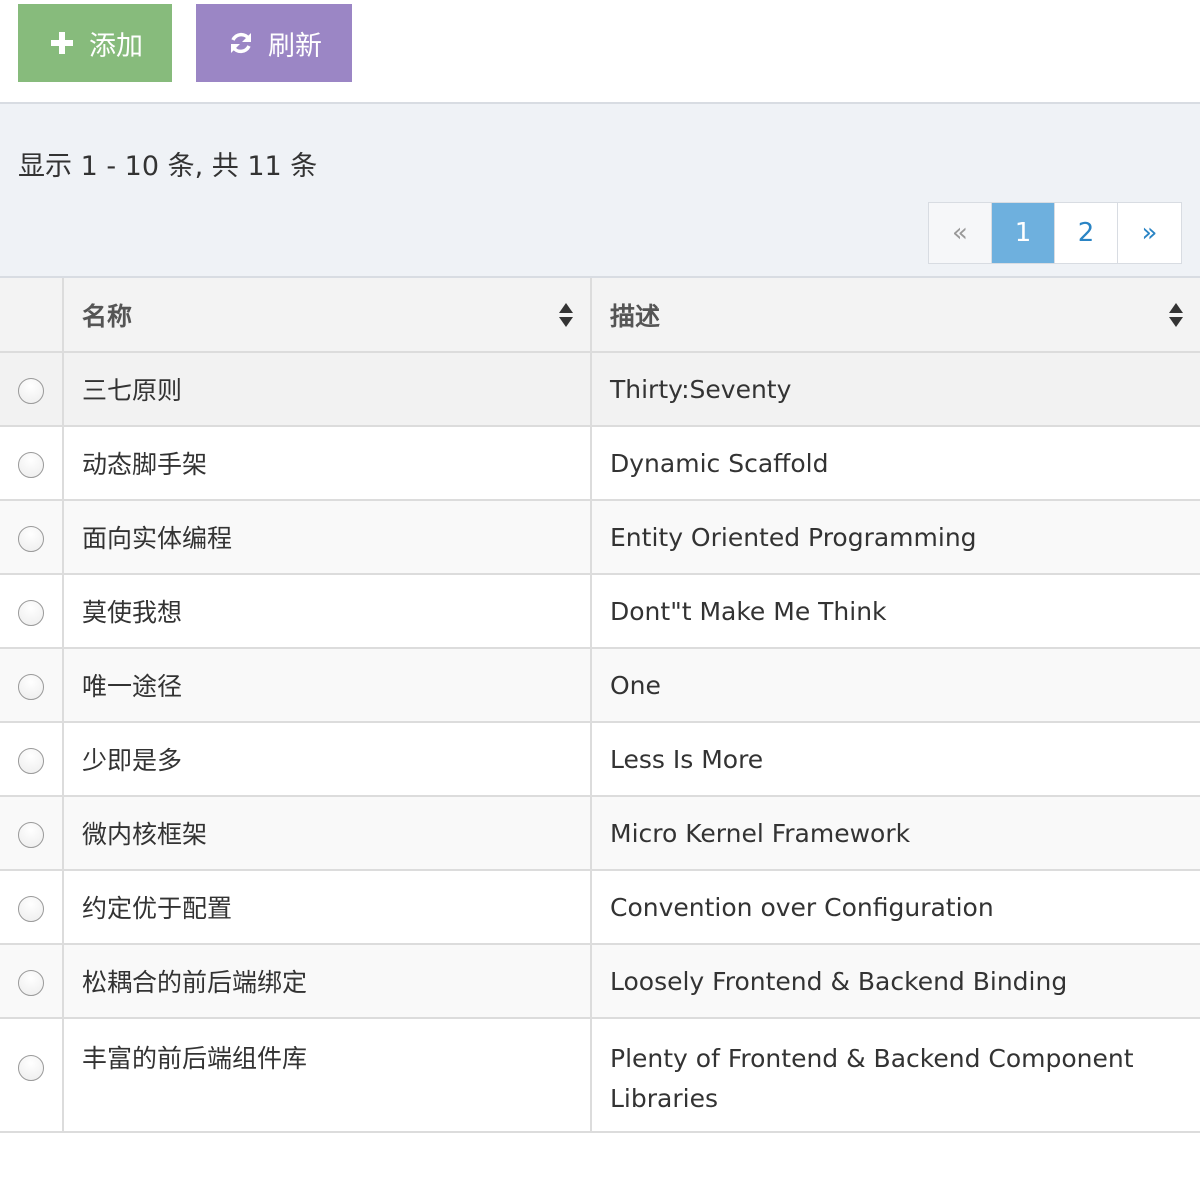  What do you see at coordinates (895, 611) in the screenshot?
I see `row-description: Dont"t Make Me Think` at bounding box center [895, 611].